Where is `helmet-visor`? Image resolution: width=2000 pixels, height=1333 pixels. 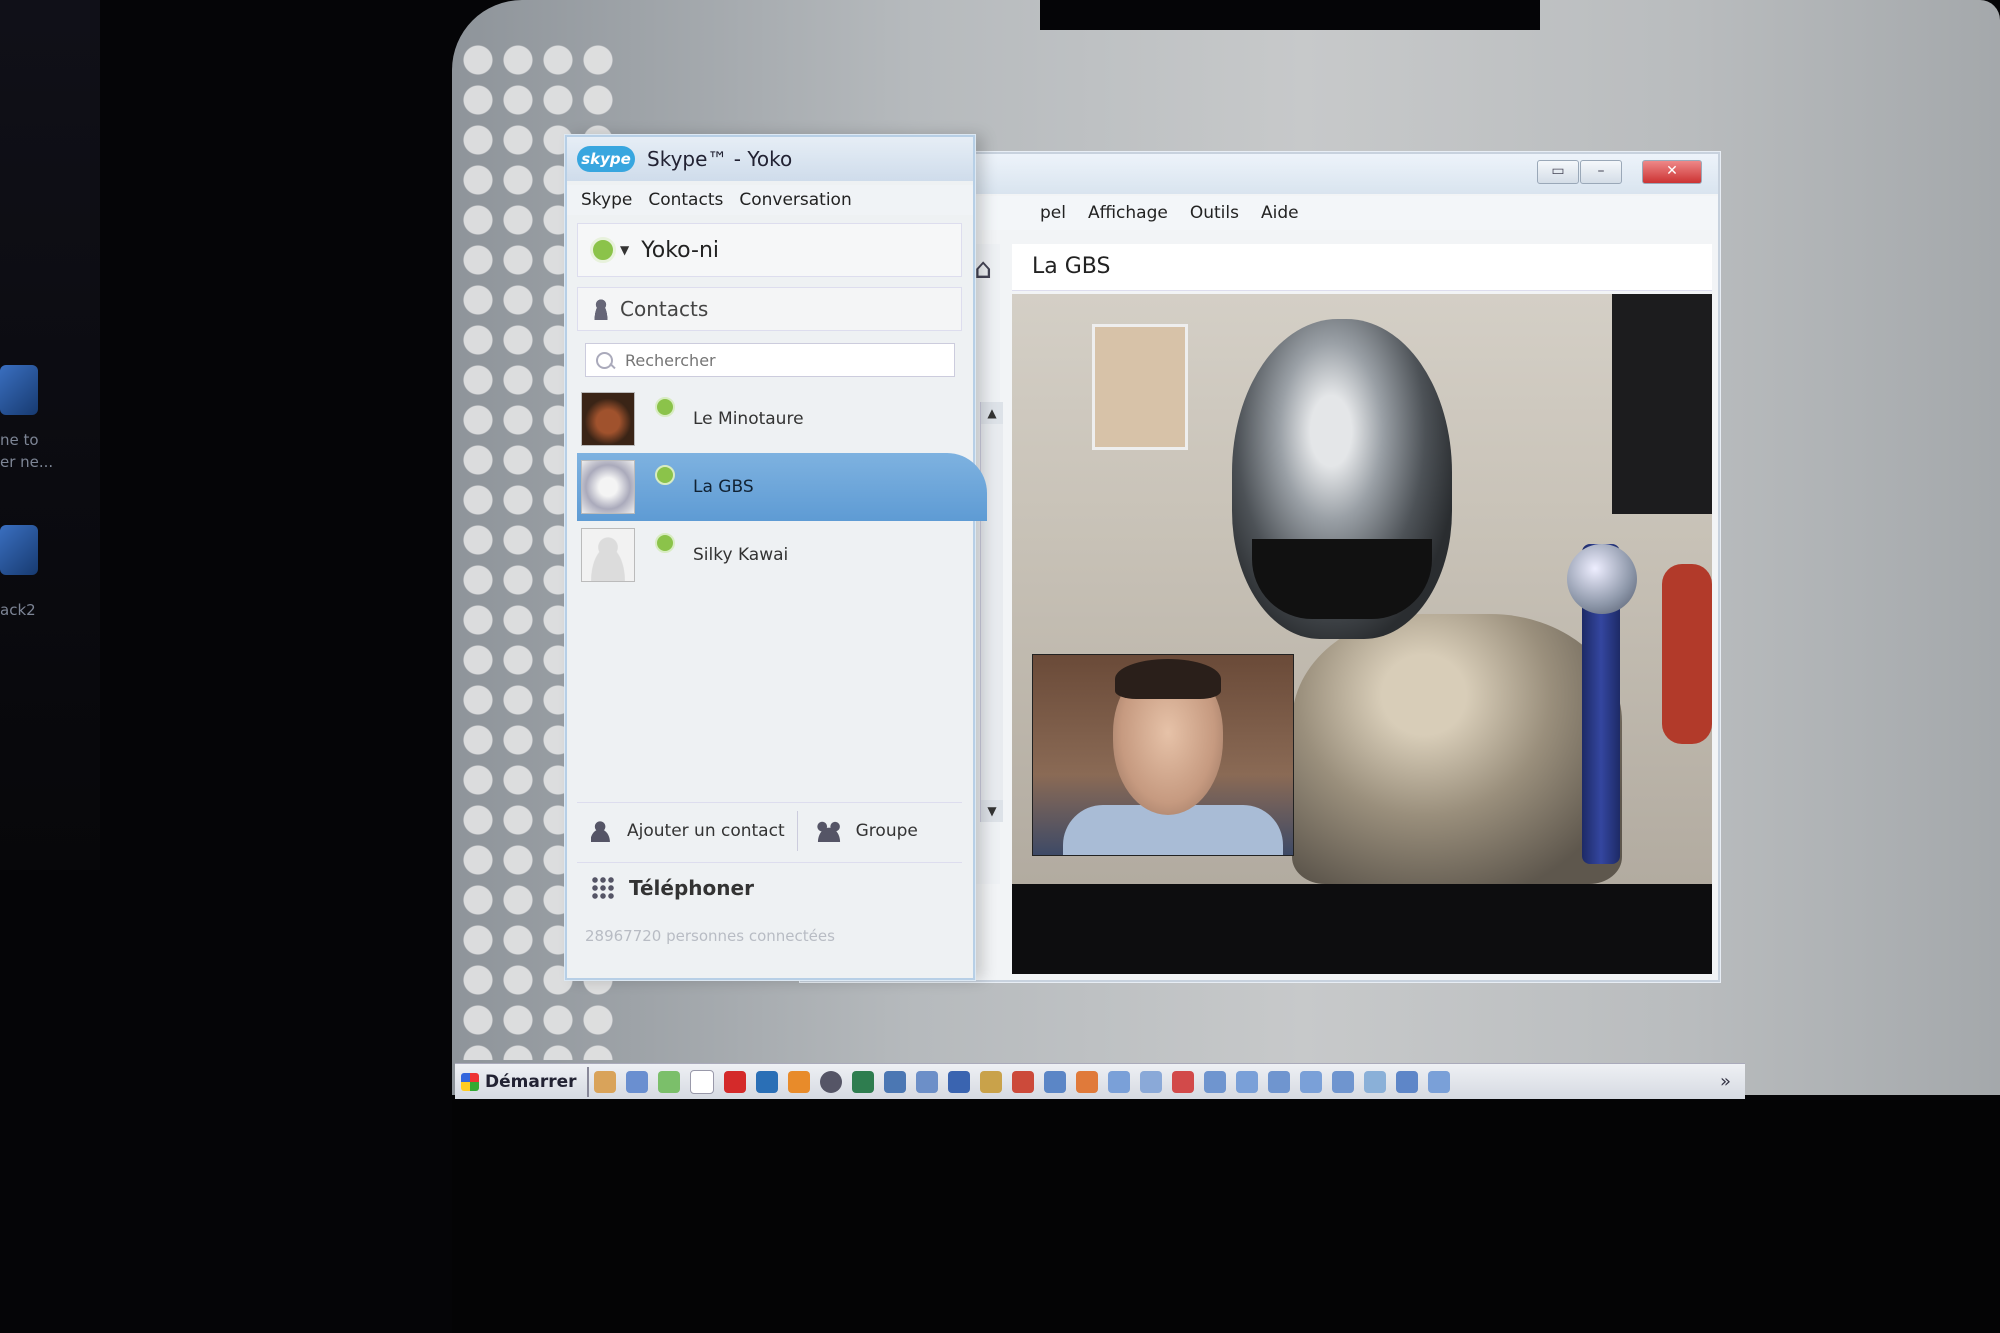
helmet-visor is located at coordinates (1342, 579).